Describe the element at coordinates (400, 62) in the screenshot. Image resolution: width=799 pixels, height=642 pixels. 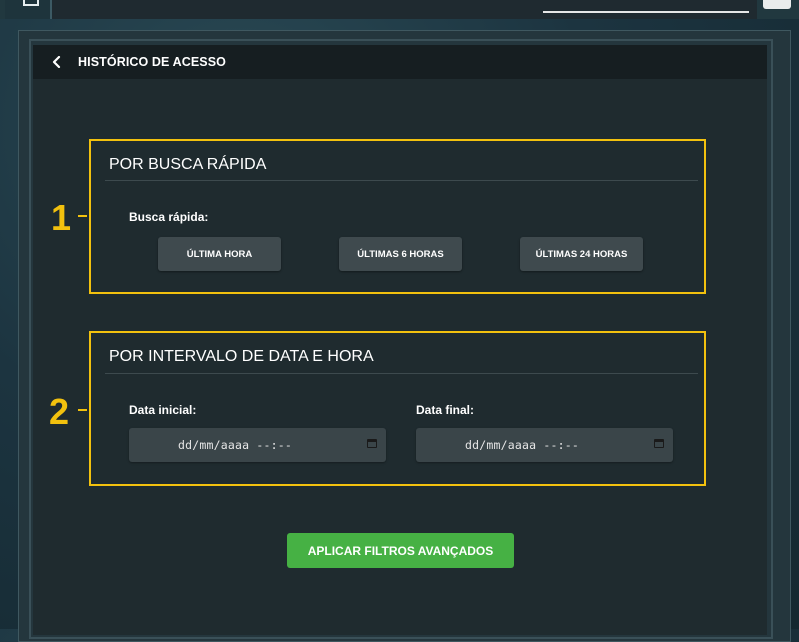
I see `panel-header: HISTÓRICO DE ACESSO` at that location.